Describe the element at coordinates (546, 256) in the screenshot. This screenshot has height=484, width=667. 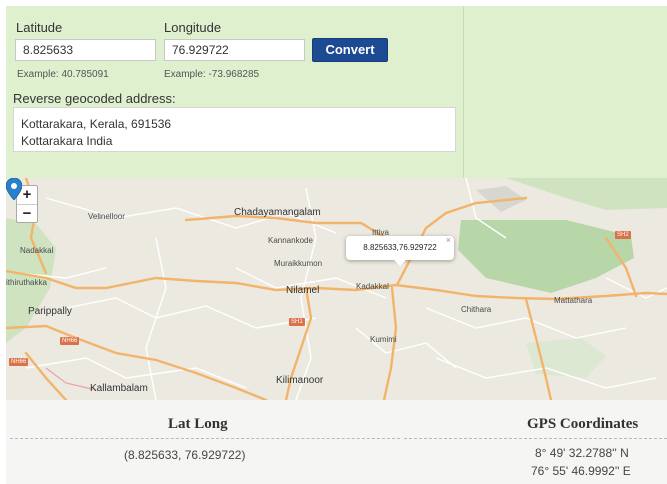
I see `forest-area` at that location.